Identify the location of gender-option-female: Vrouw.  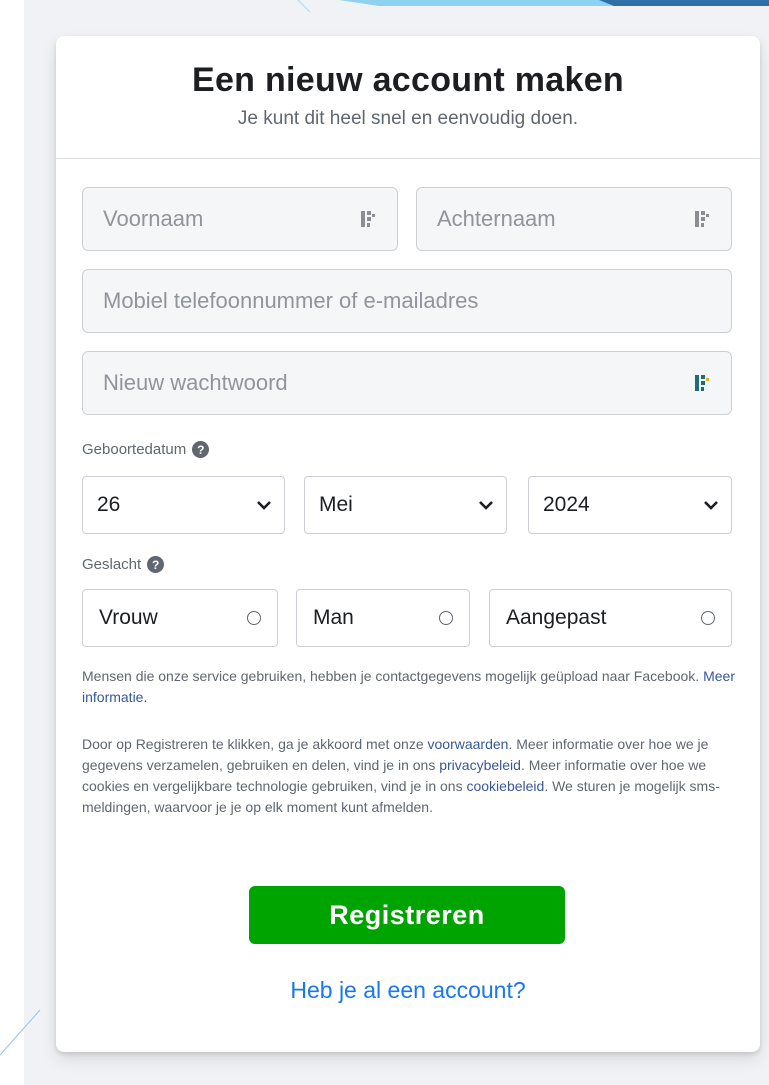
(180, 618).